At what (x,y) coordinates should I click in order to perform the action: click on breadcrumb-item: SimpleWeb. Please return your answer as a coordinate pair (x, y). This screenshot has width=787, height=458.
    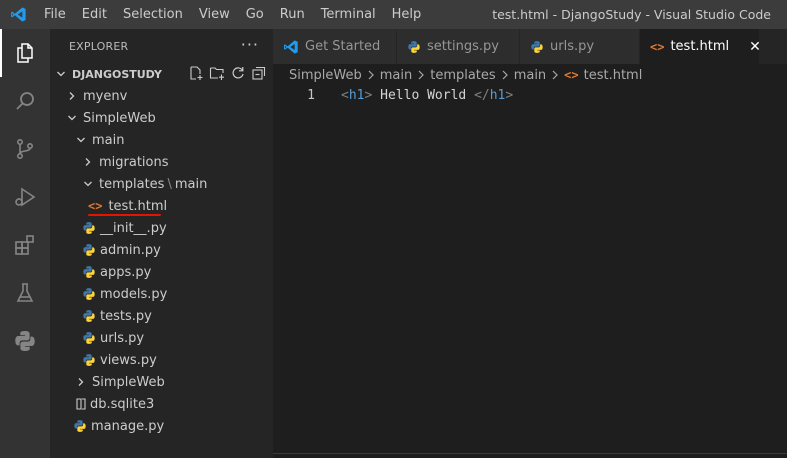
    Looking at the image, I should click on (325, 75).